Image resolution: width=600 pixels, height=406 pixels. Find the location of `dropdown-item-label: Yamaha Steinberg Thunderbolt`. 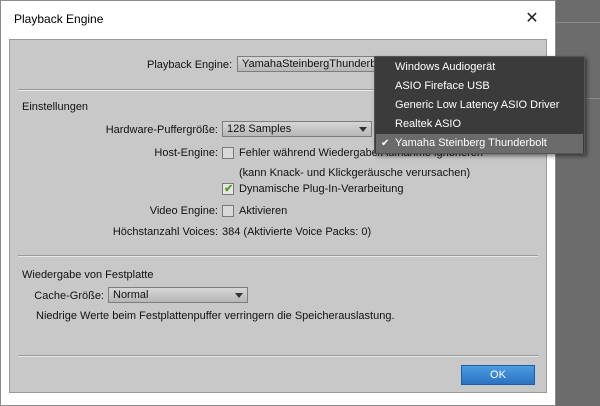

dropdown-item-label: Yamaha Steinberg Thunderbolt is located at coordinates (471, 143).